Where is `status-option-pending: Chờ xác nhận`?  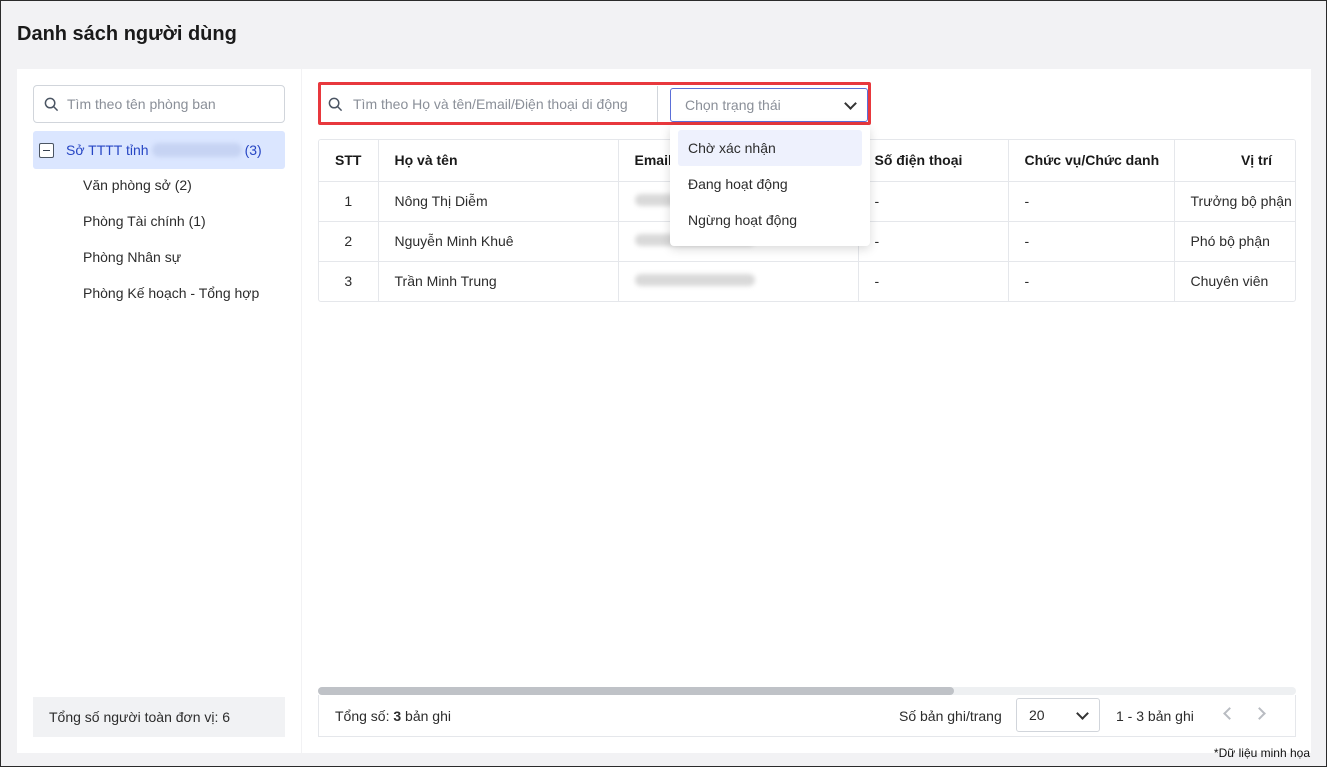 status-option-pending: Chờ xác nhận is located at coordinates (770, 148).